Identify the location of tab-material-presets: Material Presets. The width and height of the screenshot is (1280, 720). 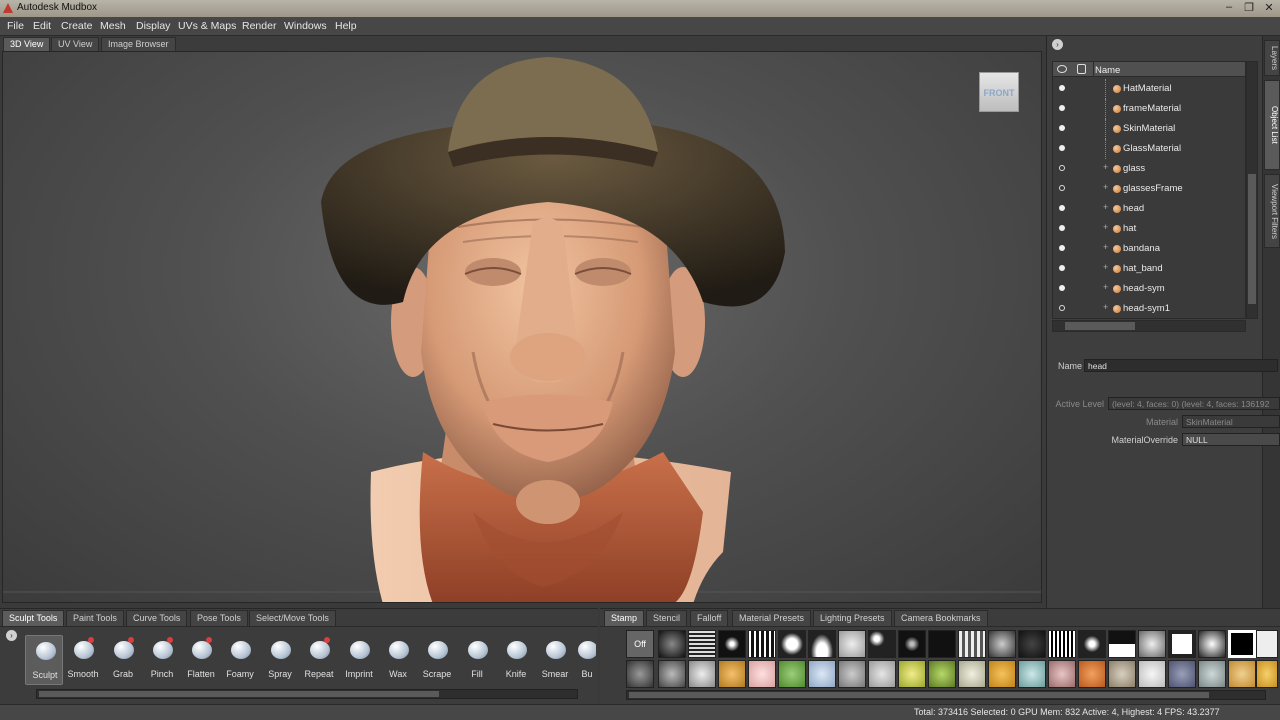
(772, 618).